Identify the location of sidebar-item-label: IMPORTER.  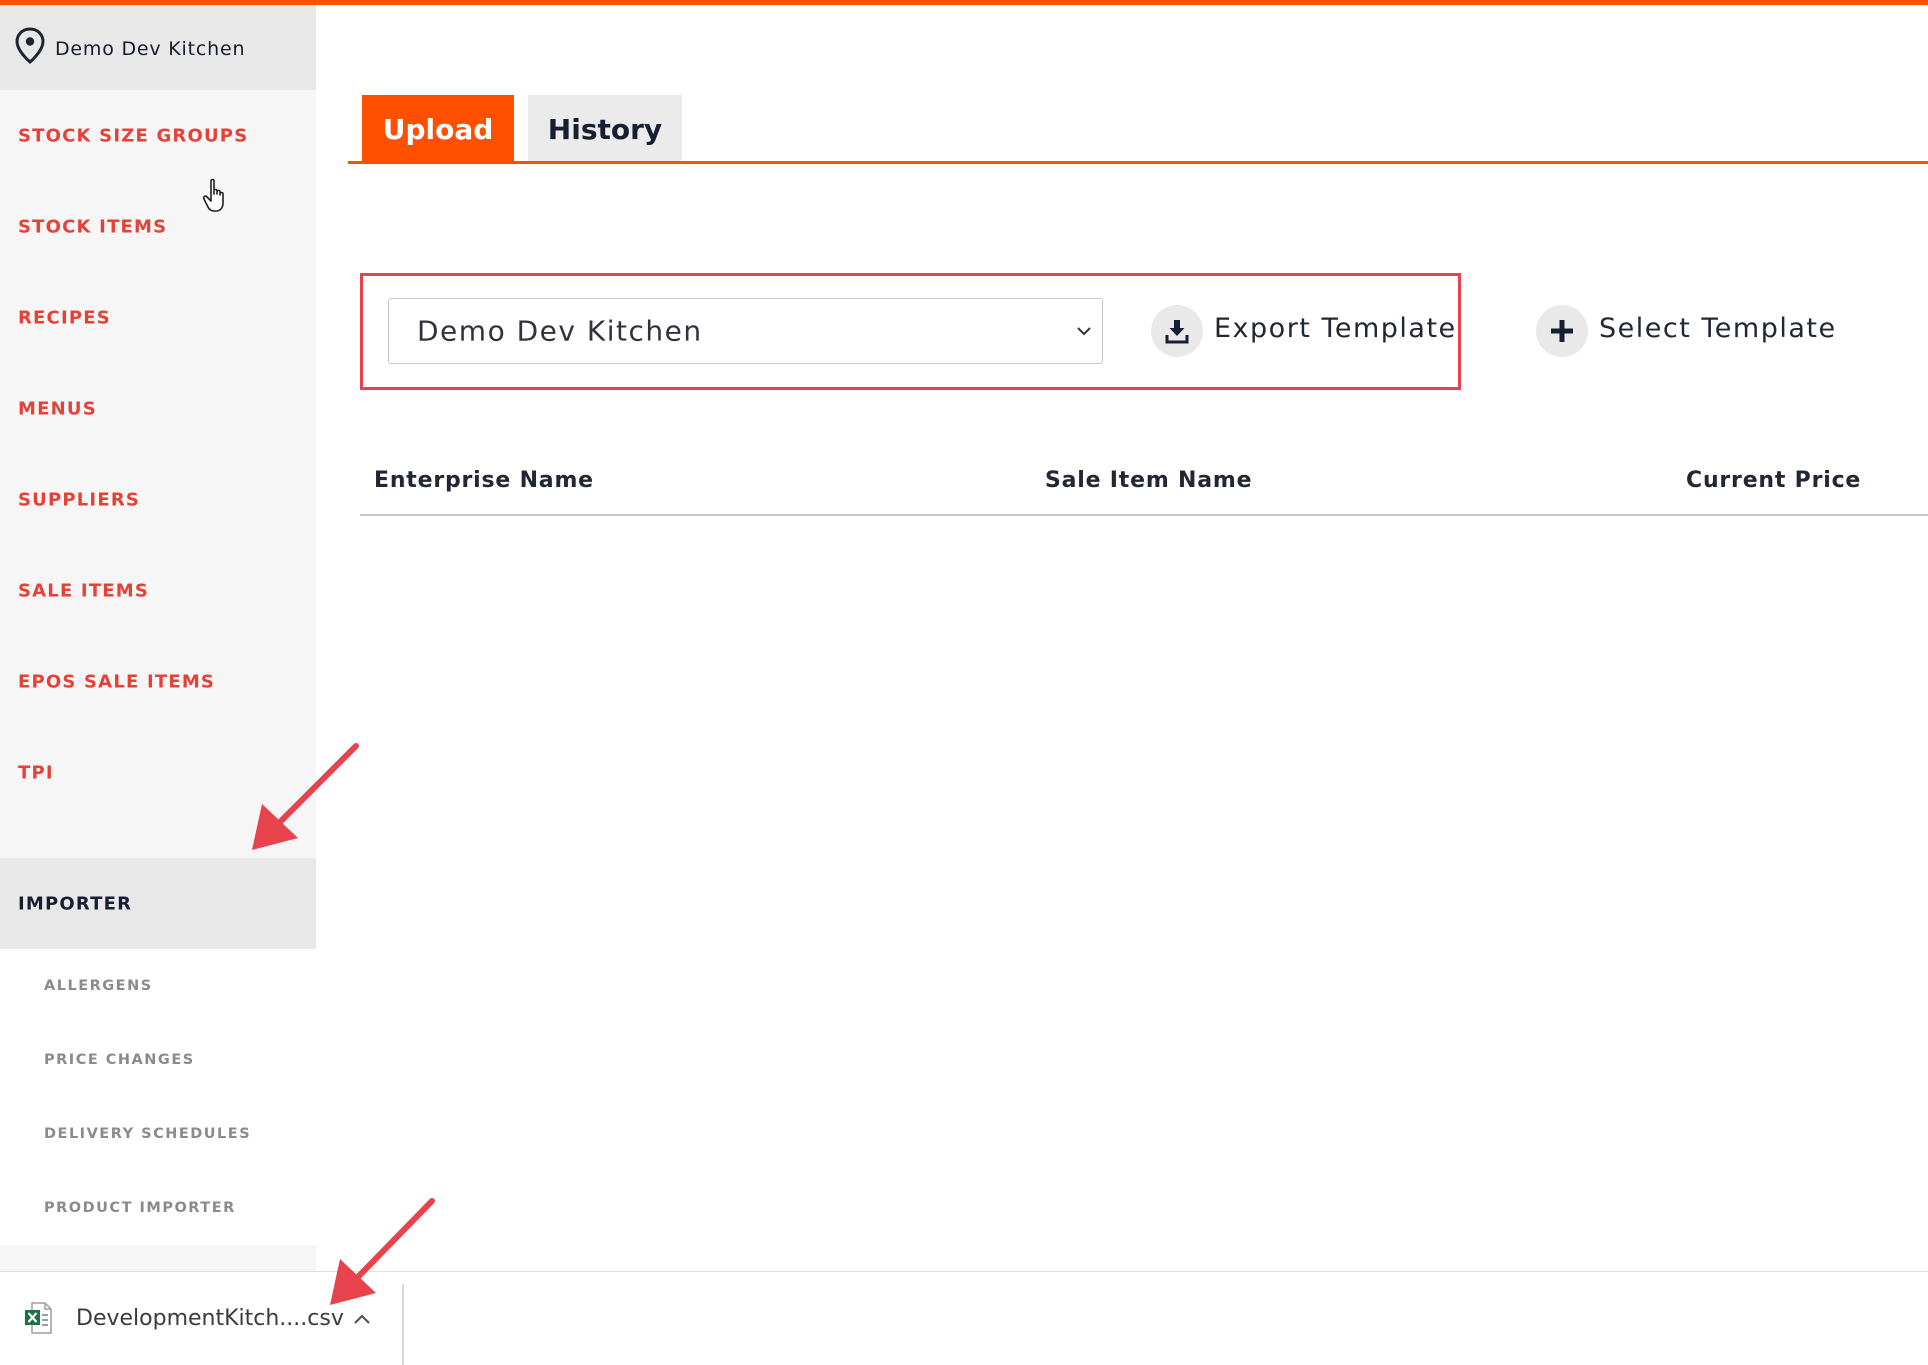
(75, 903).